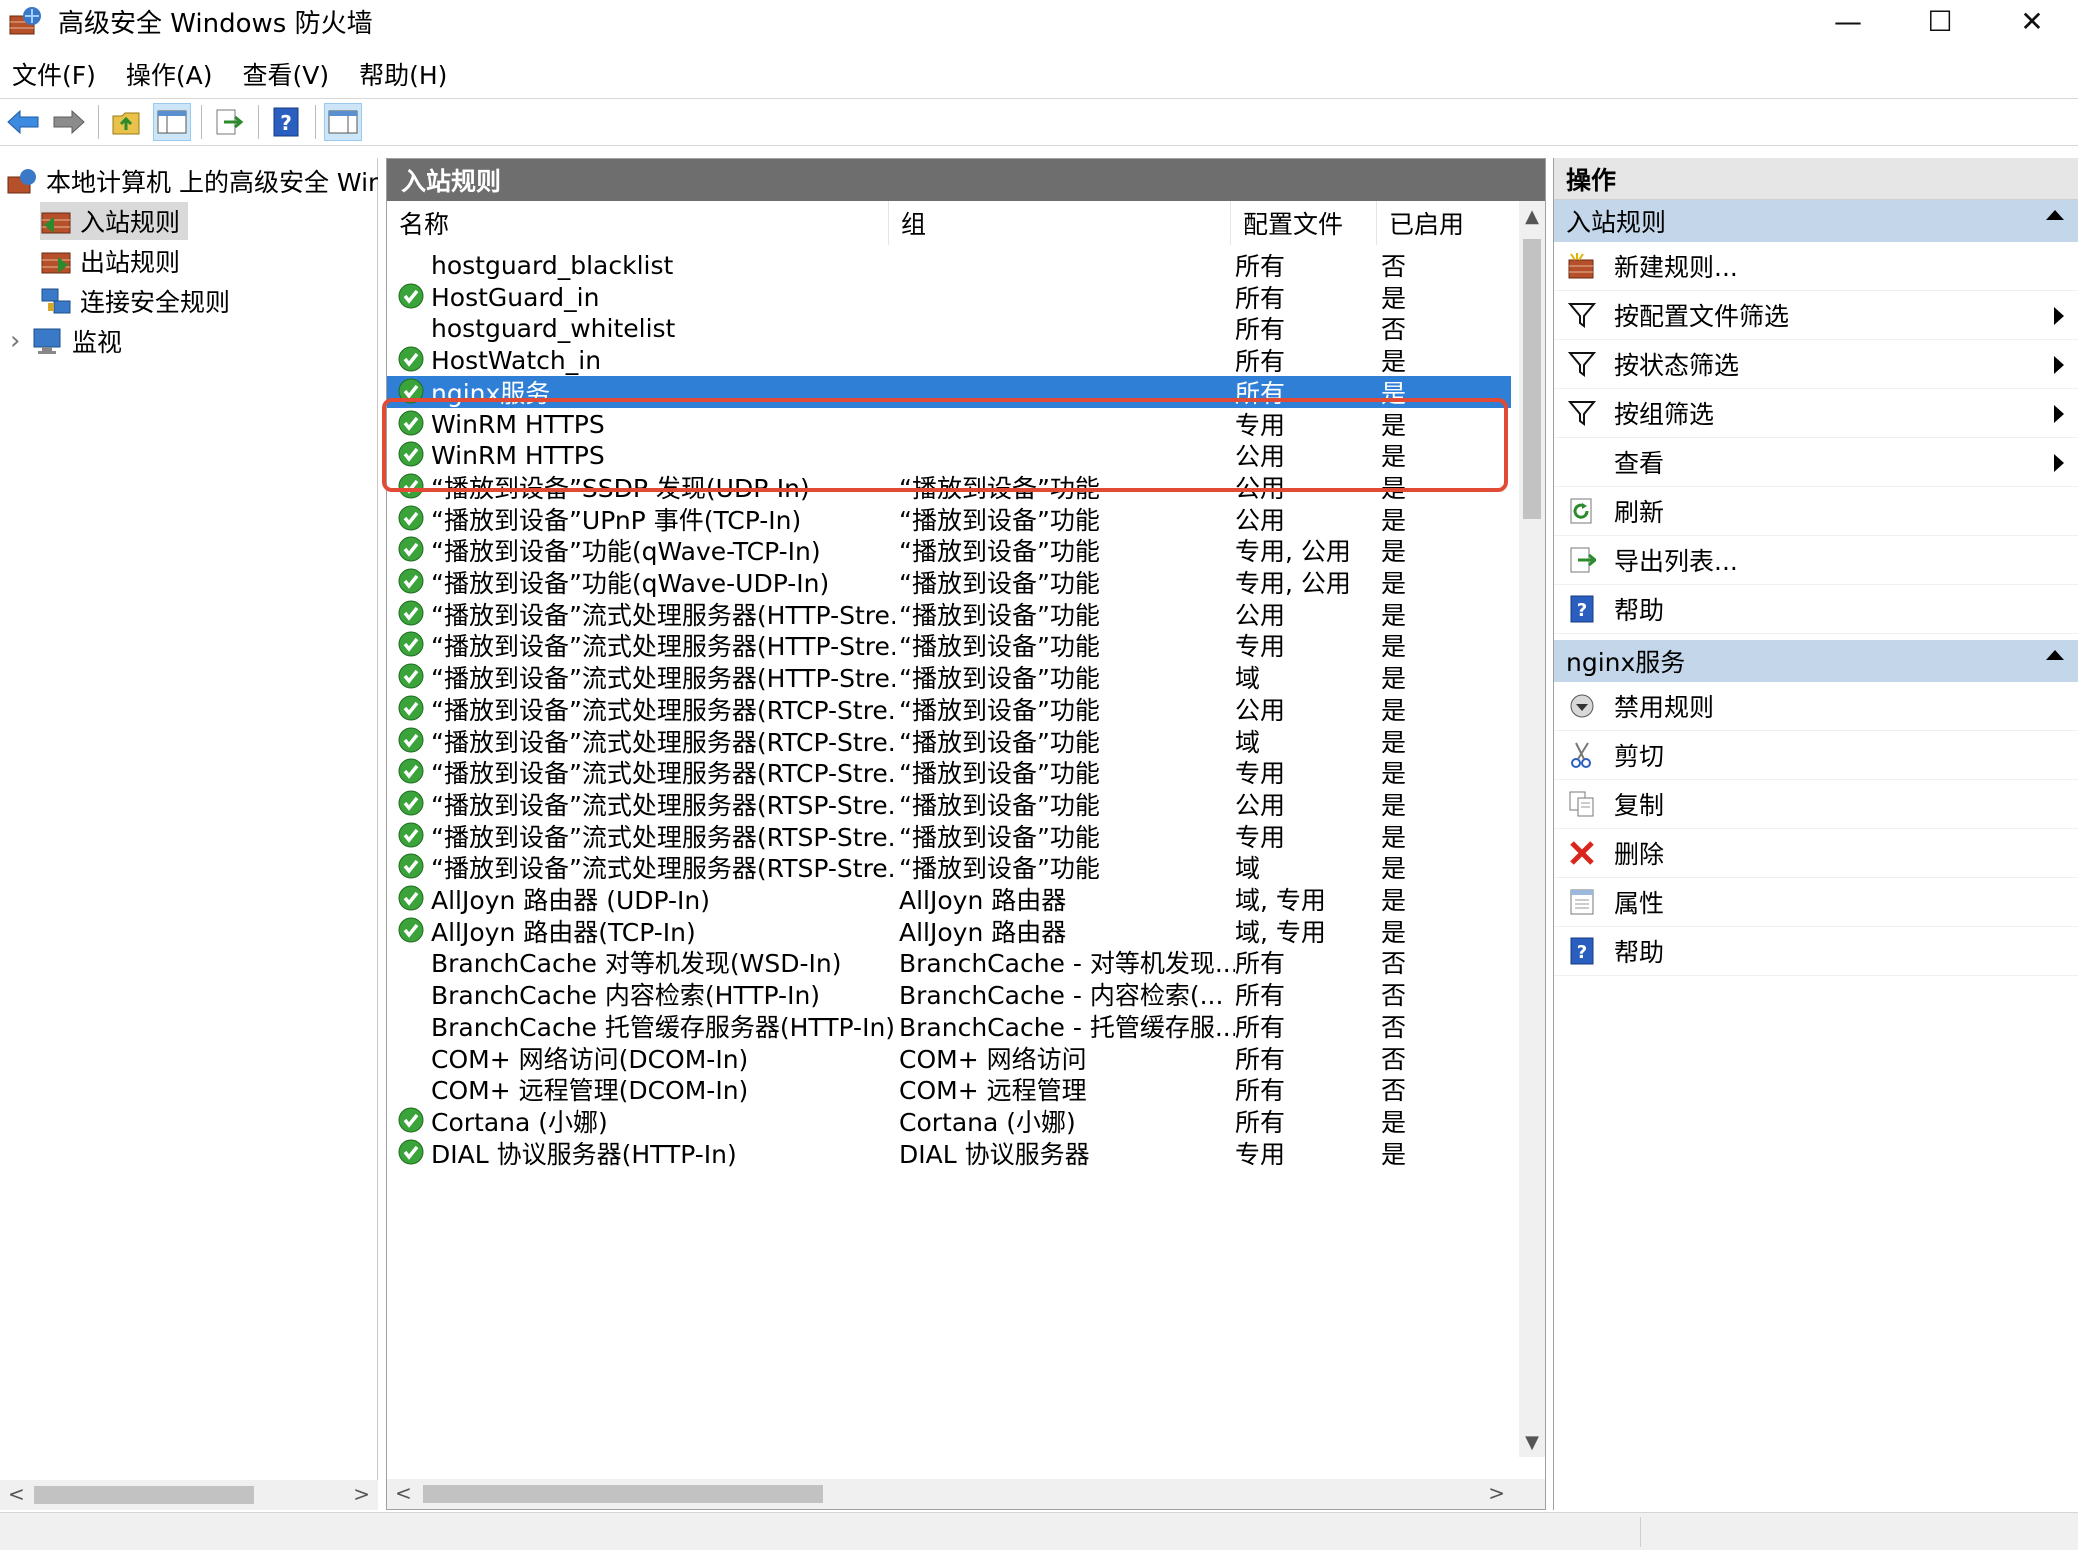 This screenshot has width=2078, height=1550. Describe the element at coordinates (23, 122) in the screenshot. I see `back-button` at that location.